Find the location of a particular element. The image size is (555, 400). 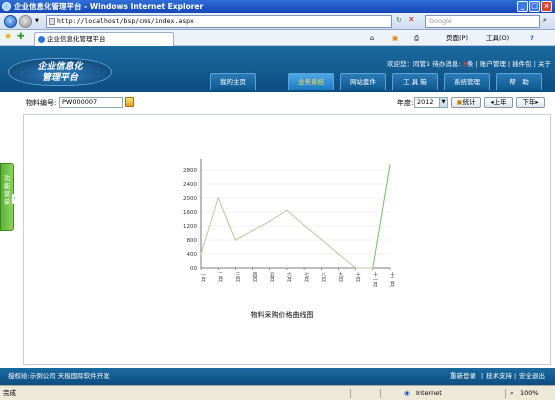

x-tick-label: 六月 is located at coordinates (289, 277).